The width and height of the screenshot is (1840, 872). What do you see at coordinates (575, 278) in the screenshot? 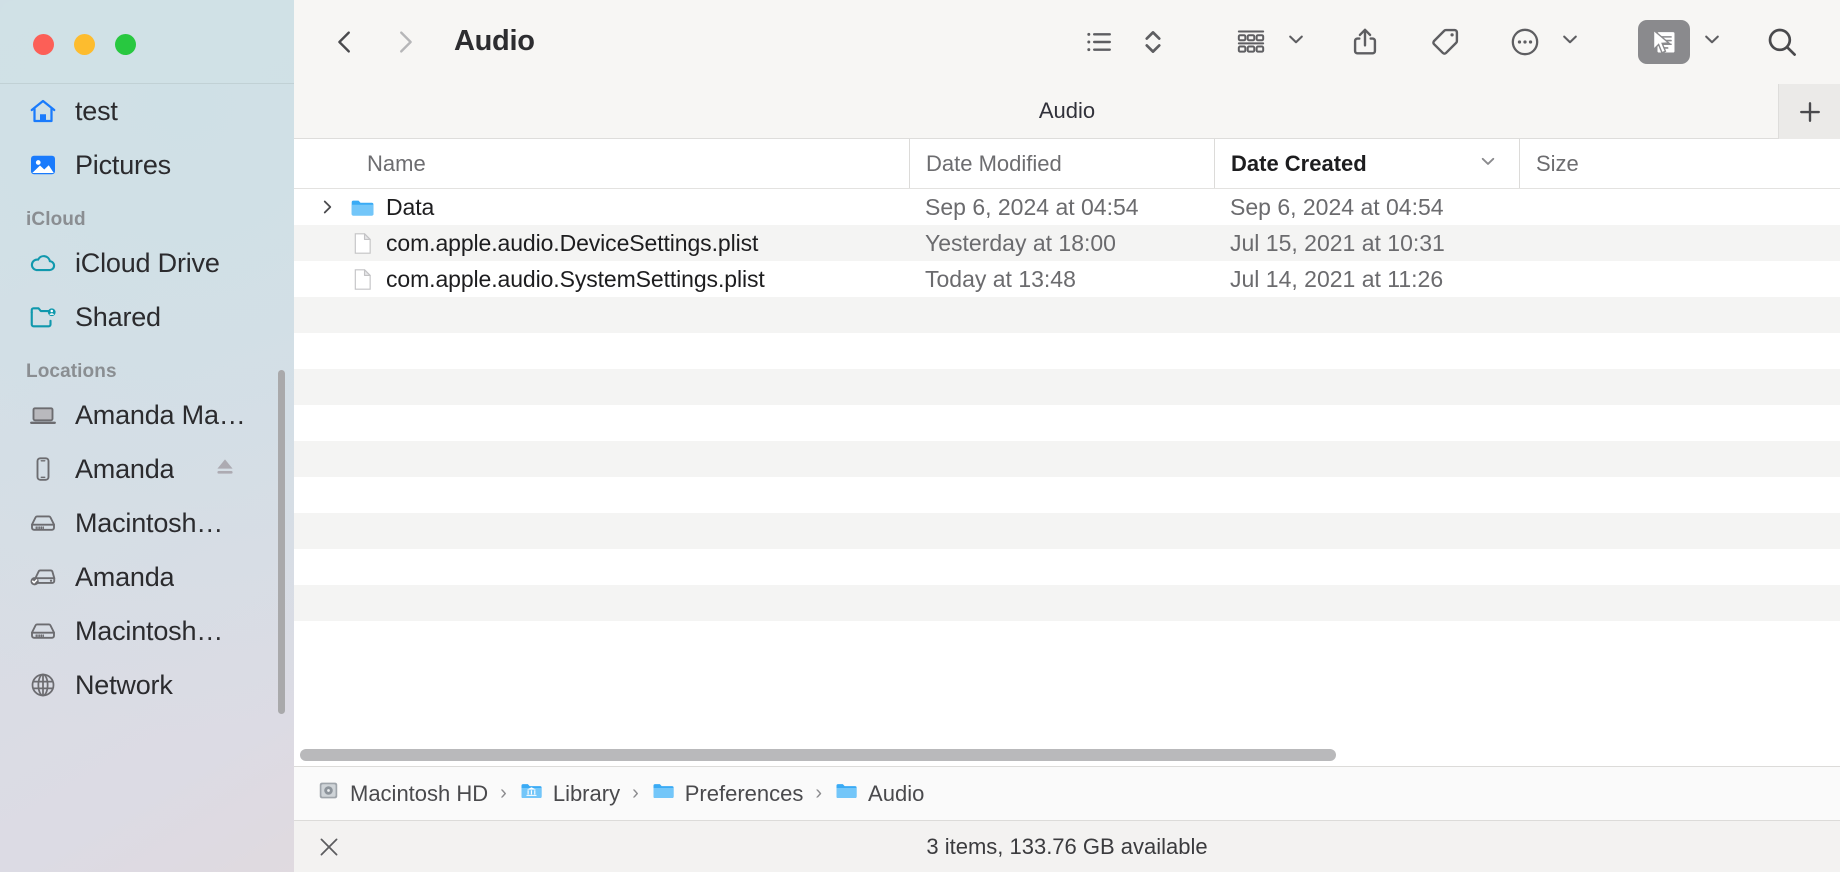
I see `file-name: com.apple.audio.SystemSettings.plist` at bounding box center [575, 278].